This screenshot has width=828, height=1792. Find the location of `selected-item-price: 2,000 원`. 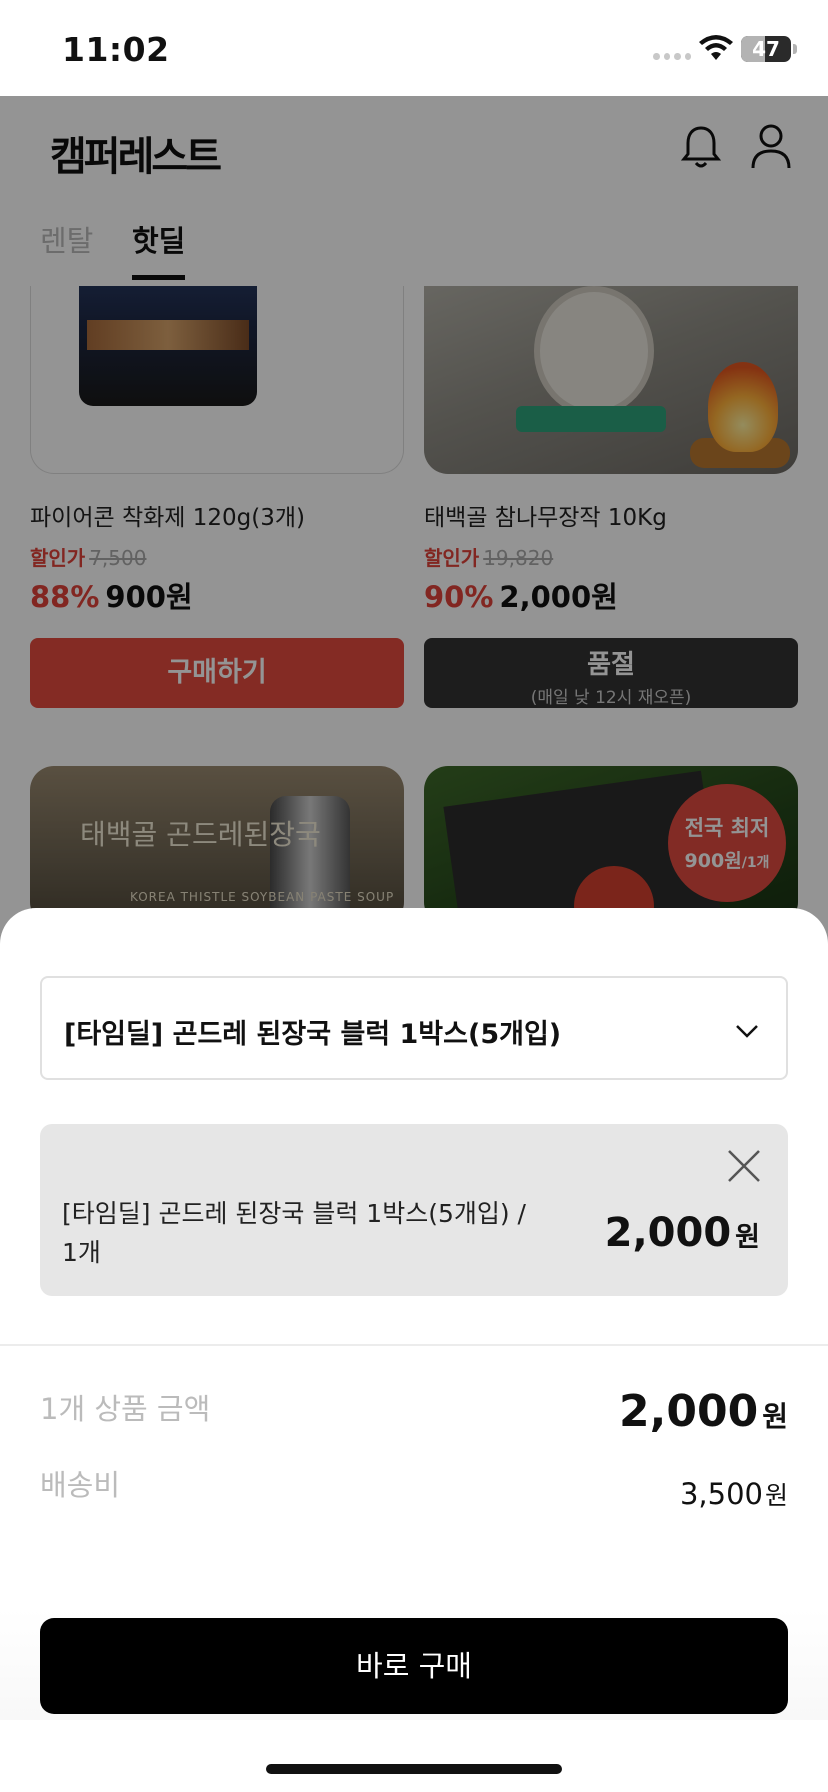

selected-item-price: 2,000 원 is located at coordinates (682, 1233).